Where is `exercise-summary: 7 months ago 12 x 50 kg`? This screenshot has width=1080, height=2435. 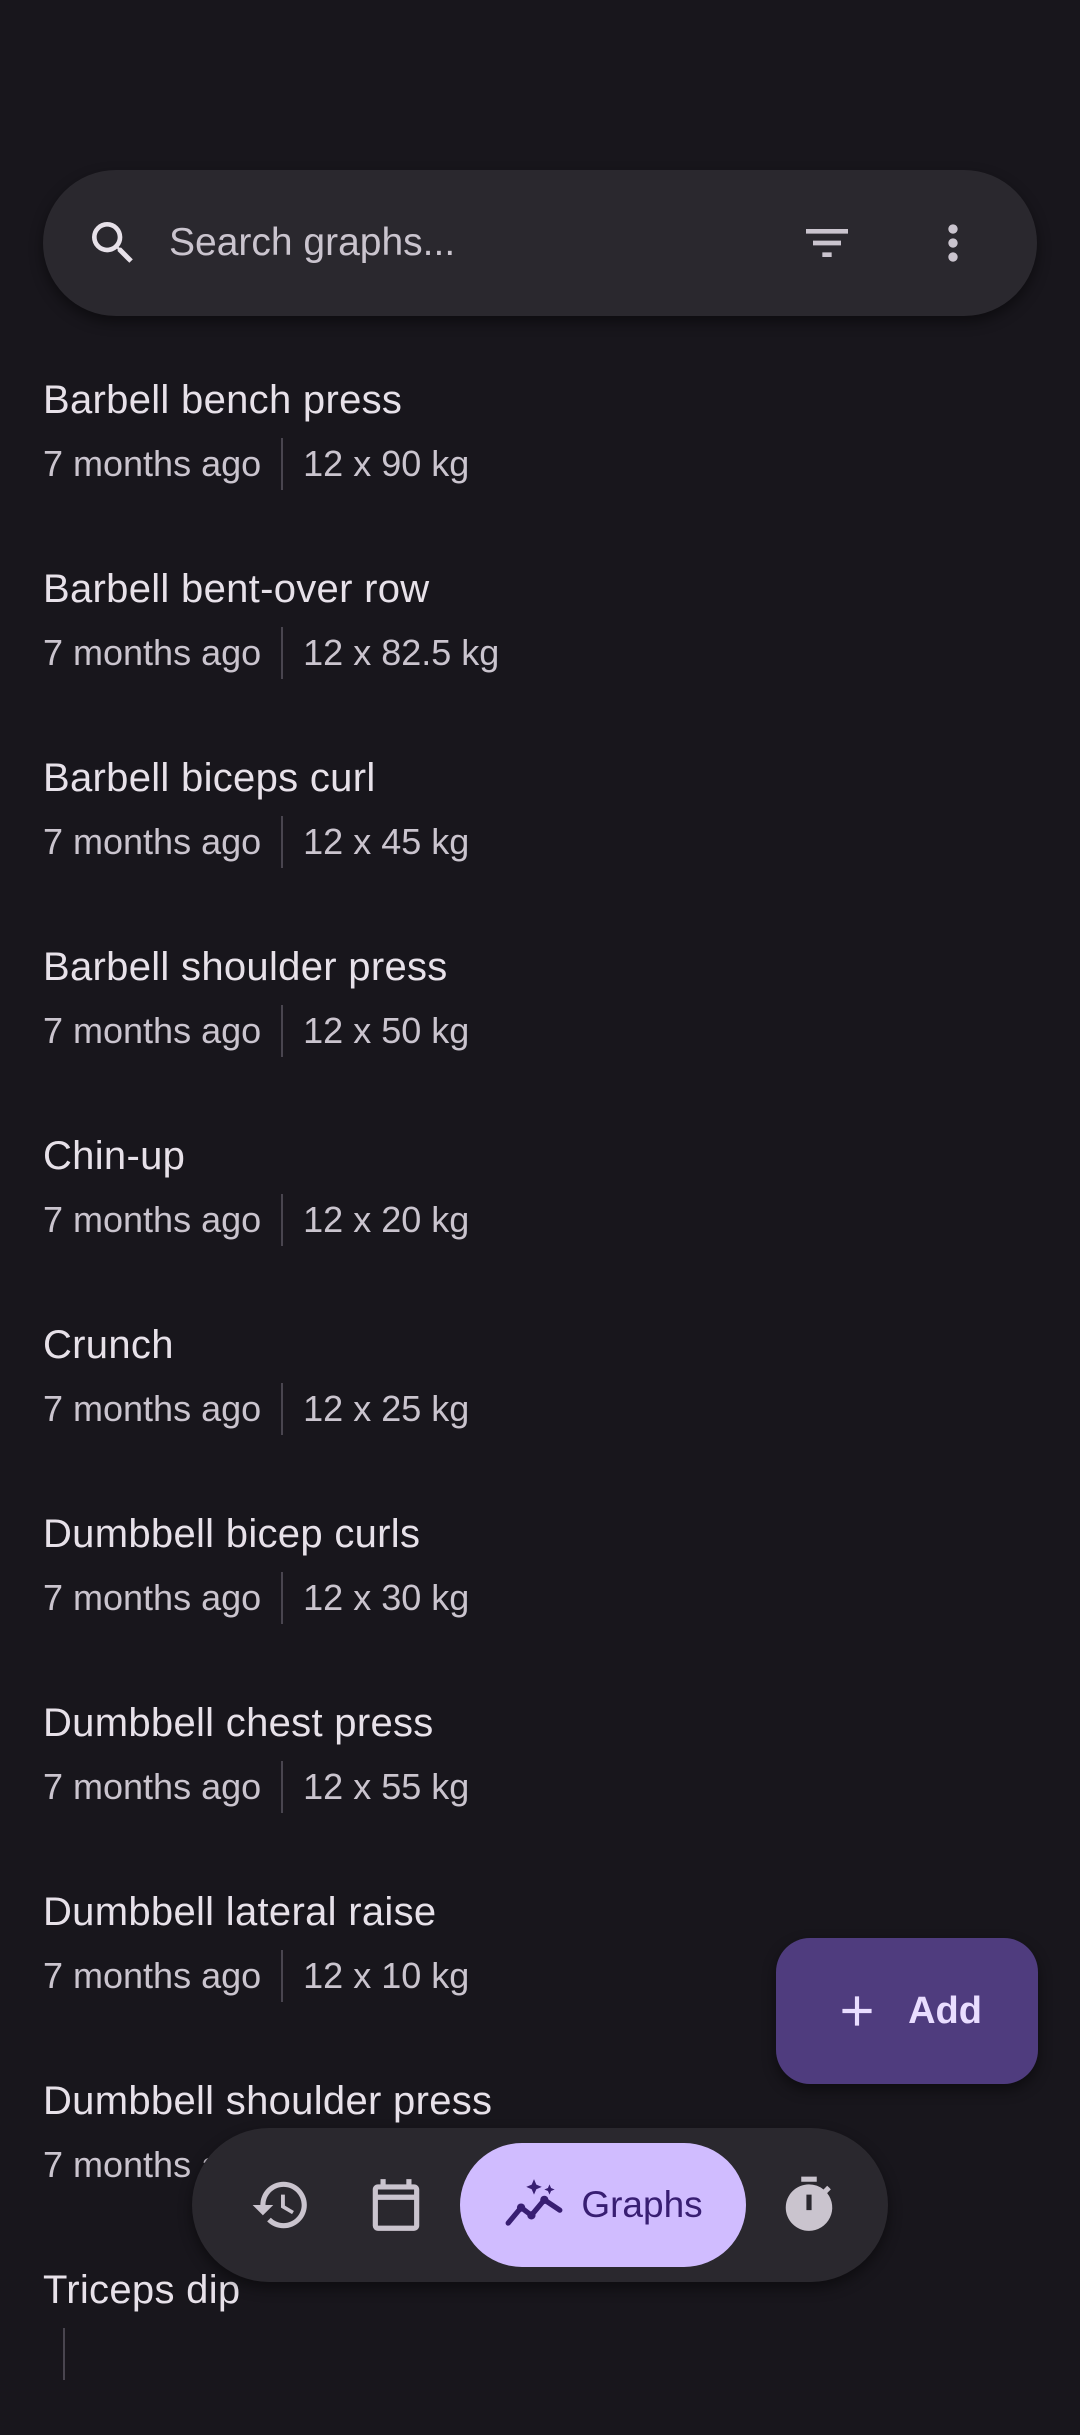 exercise-summary: 7 months ago 12 x 50 kg is located at coordinates (256, 1031).